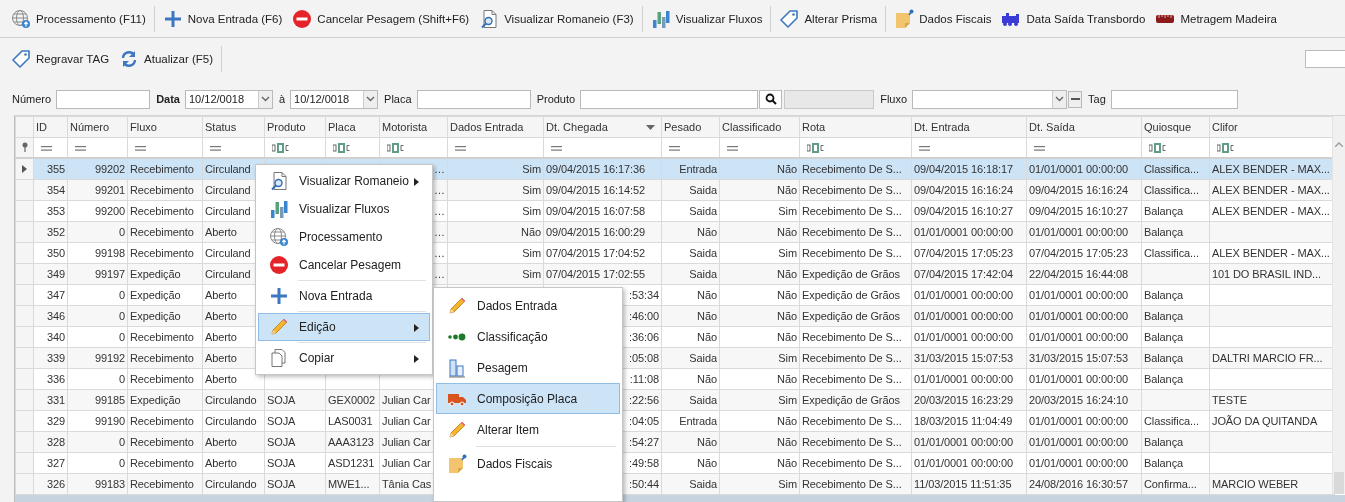 The width and height of the screenshot is (1345, 502). What do you see at coordinates (759, 127) in the screenshot?
I see `column-header: Classificado` at bounding box center [759, 127].